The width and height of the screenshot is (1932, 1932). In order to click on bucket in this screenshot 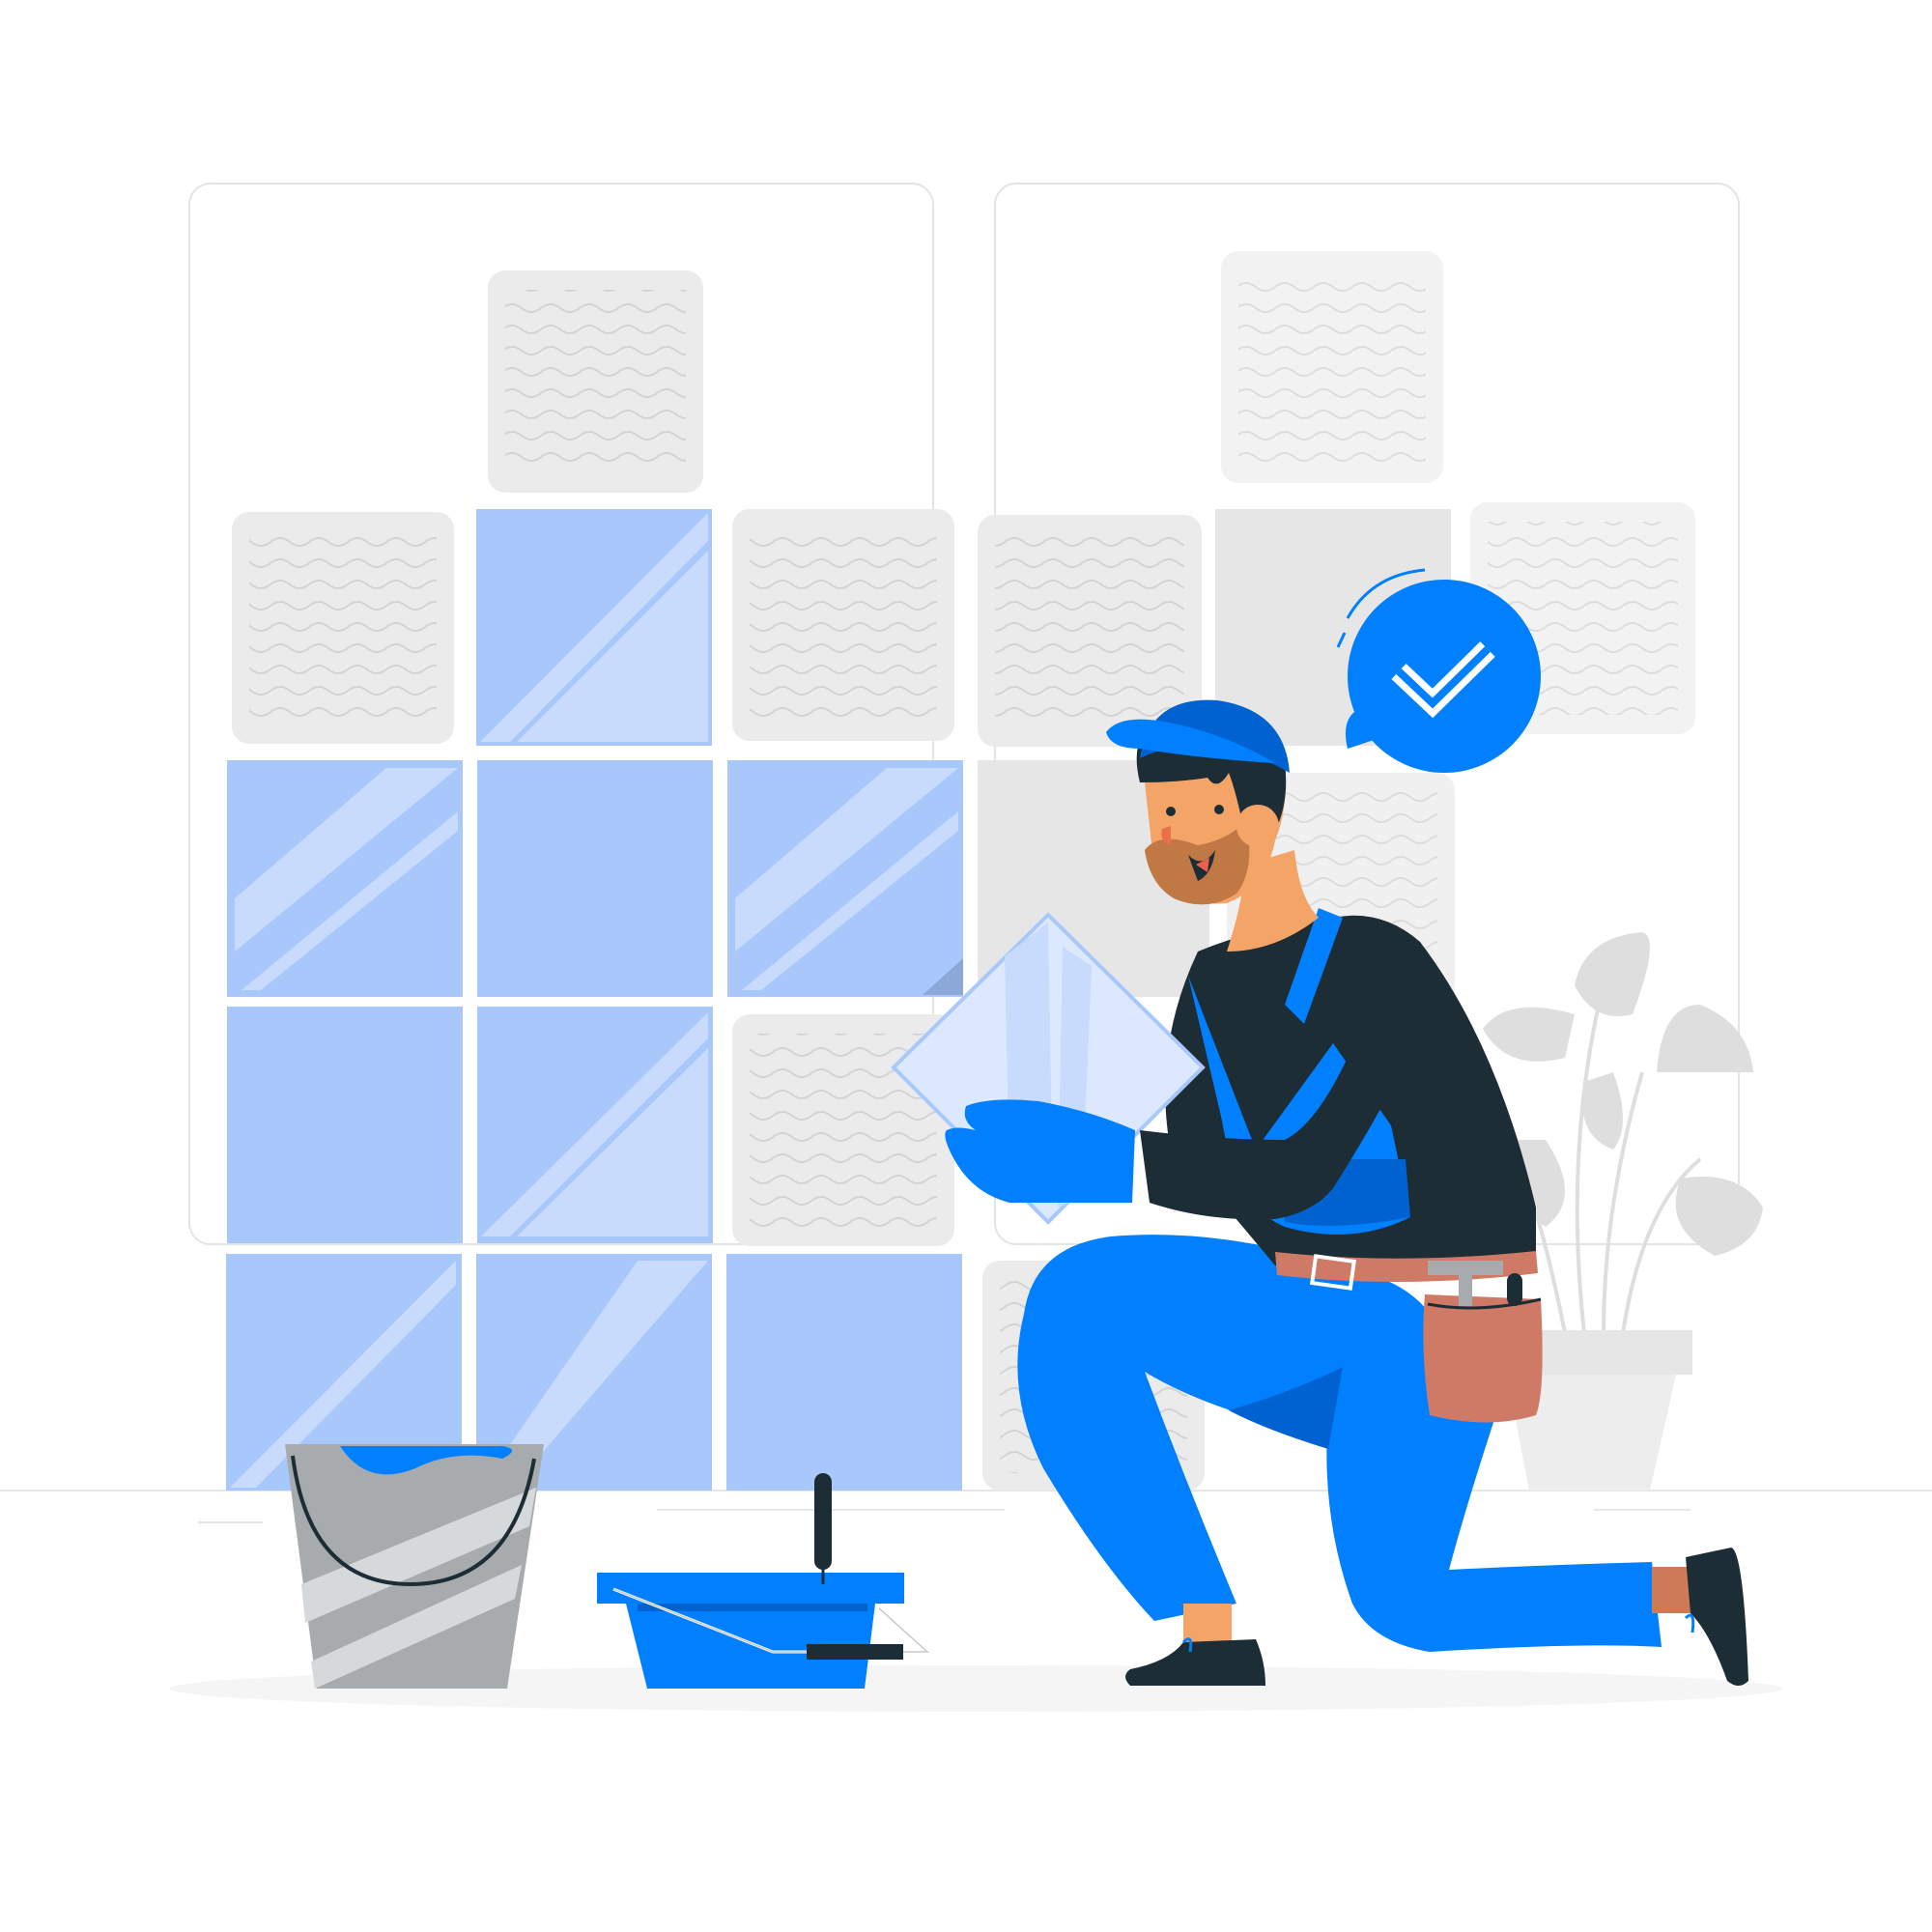, I will do `click(414, 1566)`.